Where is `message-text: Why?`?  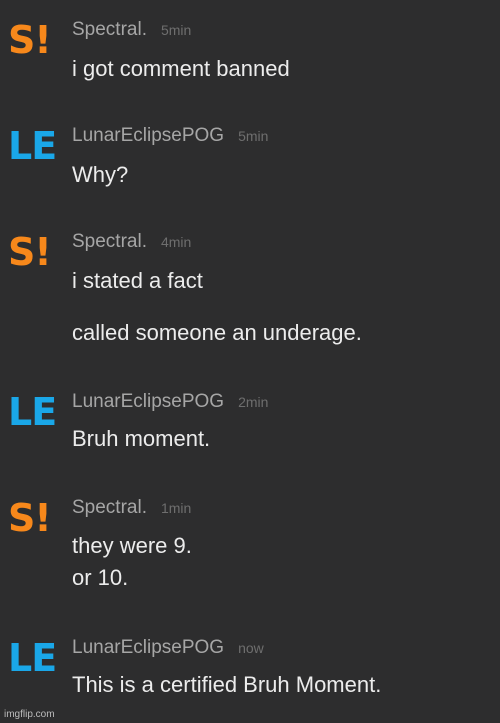
message-text: Why? is located at coordinates (100, 174).